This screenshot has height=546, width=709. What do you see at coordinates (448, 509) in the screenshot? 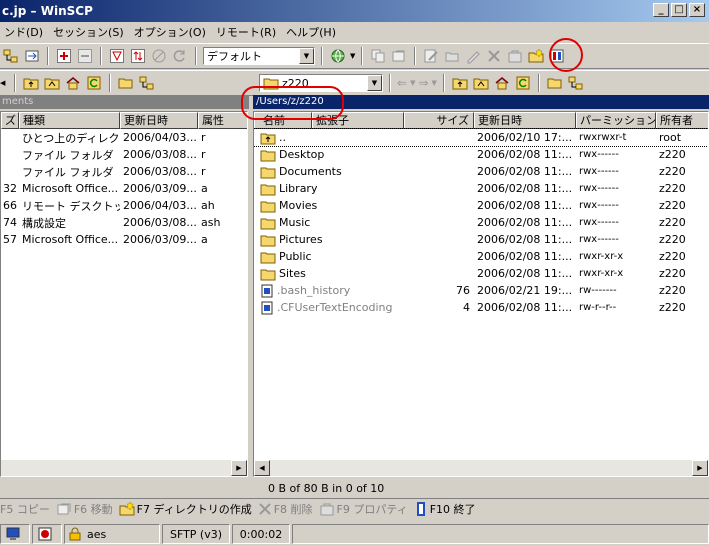
I see `f10-quit-button: F10 終了` at bounding box center [448, 509].